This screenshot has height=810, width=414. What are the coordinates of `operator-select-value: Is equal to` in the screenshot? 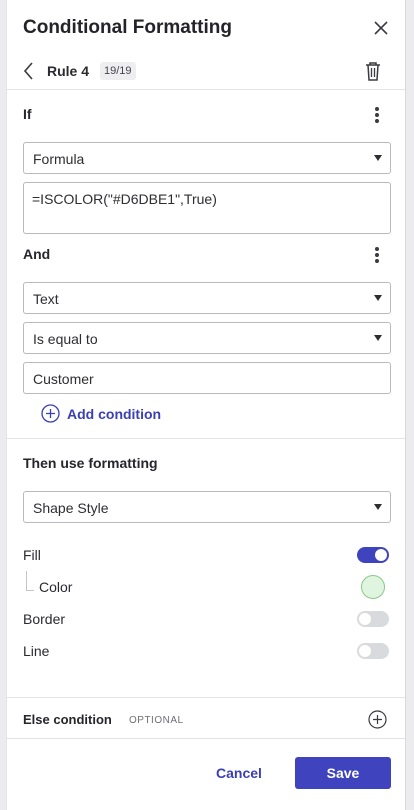 It's located at (65, 339).